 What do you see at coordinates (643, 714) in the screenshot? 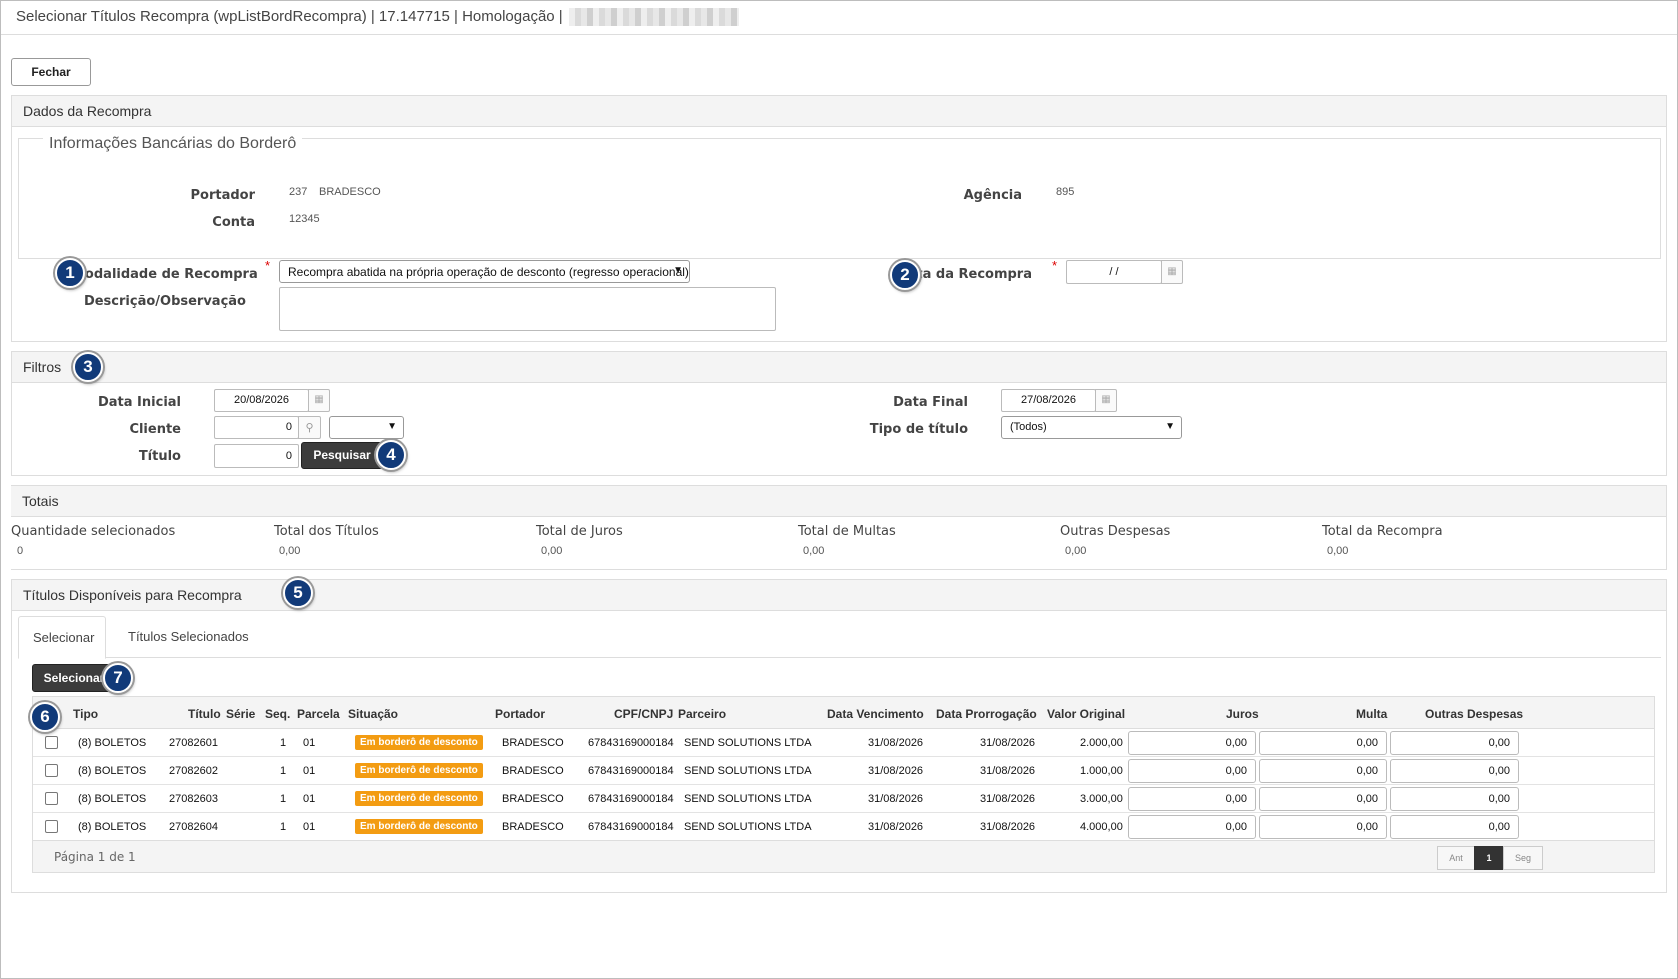
I see `col-cpf-cnpj: CPF/CNPJ` at bounding box center [643, 714].